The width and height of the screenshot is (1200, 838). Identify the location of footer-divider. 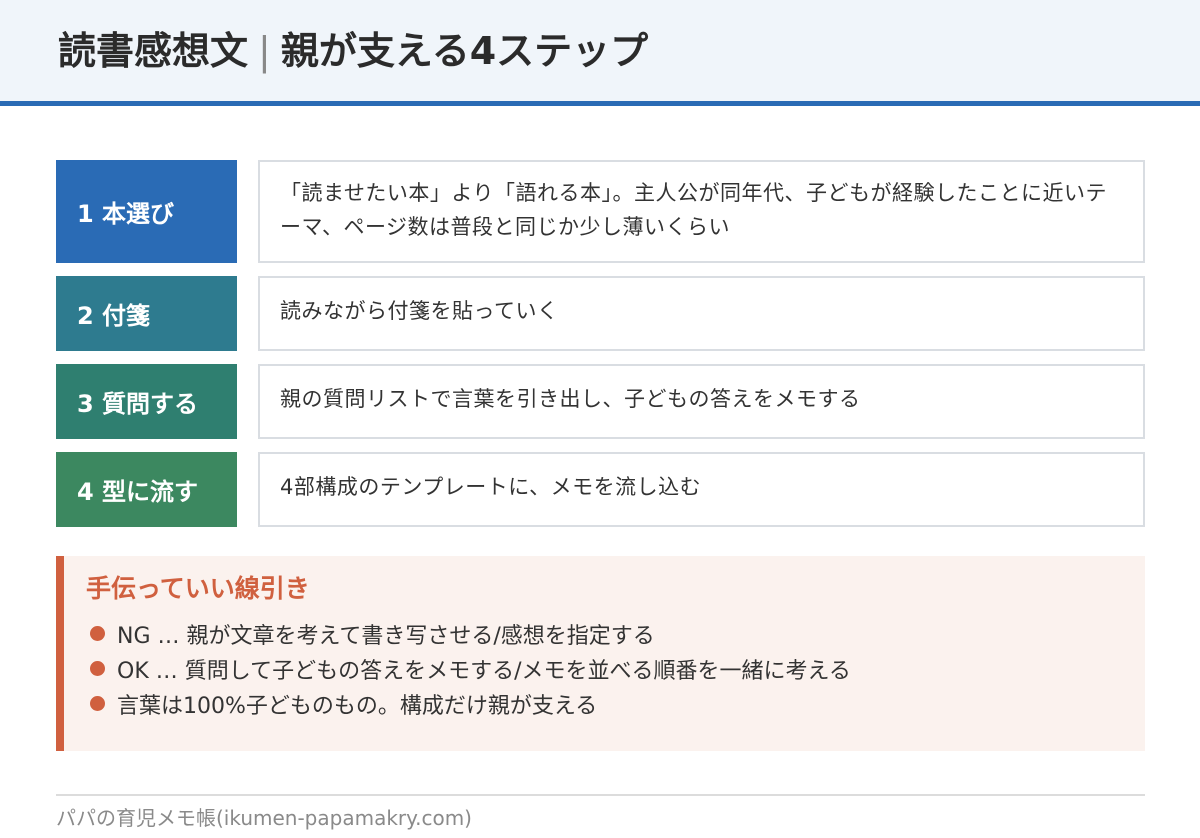
(600, 795).